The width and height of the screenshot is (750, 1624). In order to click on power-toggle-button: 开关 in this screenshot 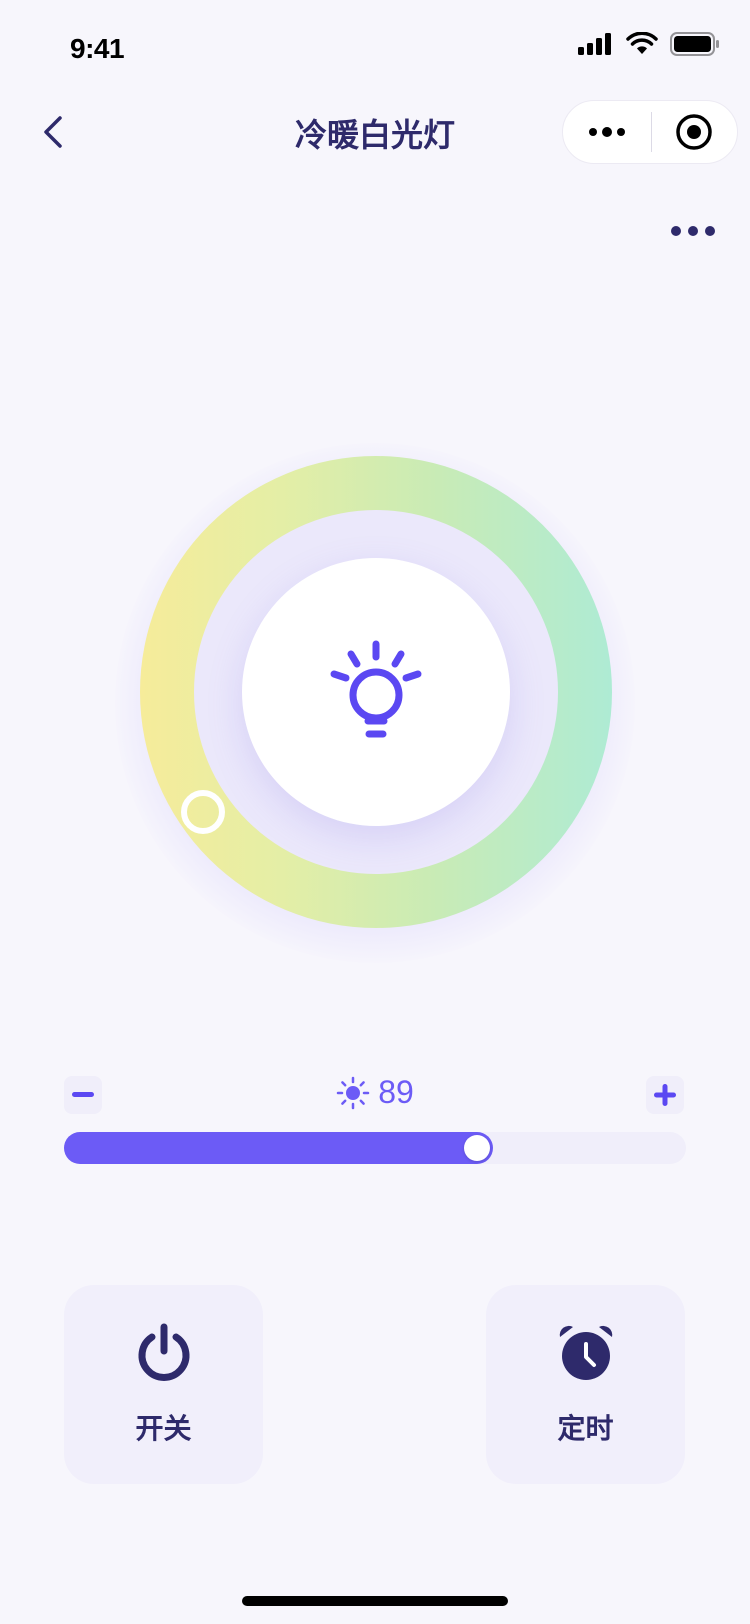, I will do `click(163, 1384)`.